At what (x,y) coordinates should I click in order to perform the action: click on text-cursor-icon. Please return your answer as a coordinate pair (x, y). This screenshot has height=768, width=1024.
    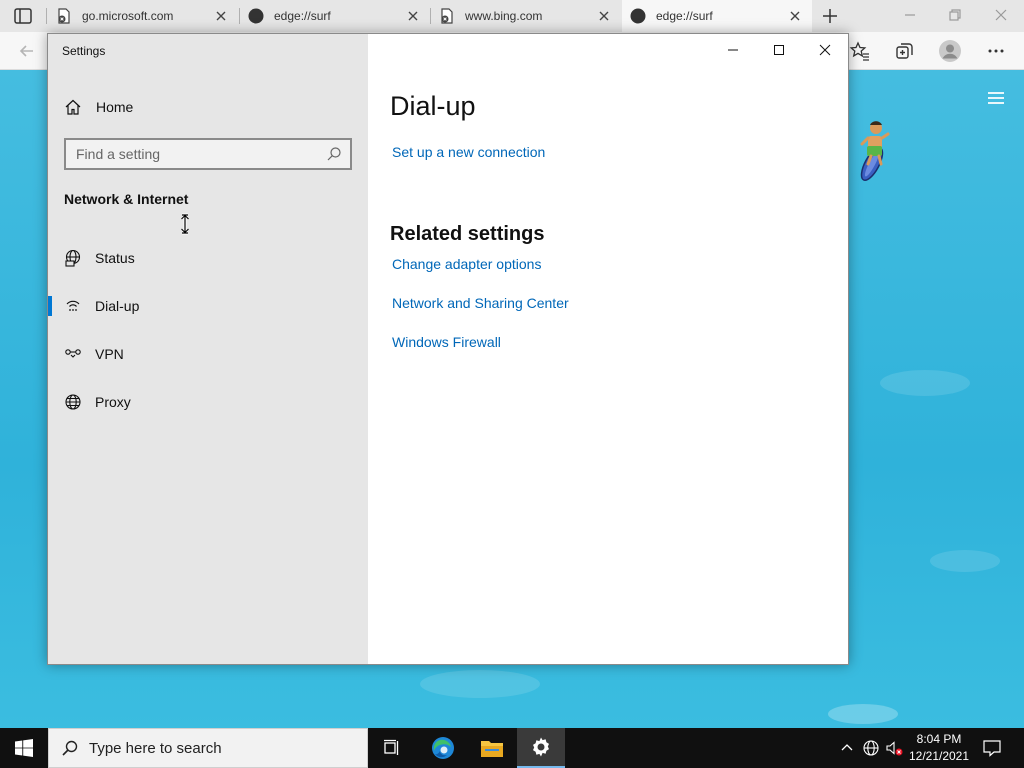
    Looking at the image, I should click on (185, 224).